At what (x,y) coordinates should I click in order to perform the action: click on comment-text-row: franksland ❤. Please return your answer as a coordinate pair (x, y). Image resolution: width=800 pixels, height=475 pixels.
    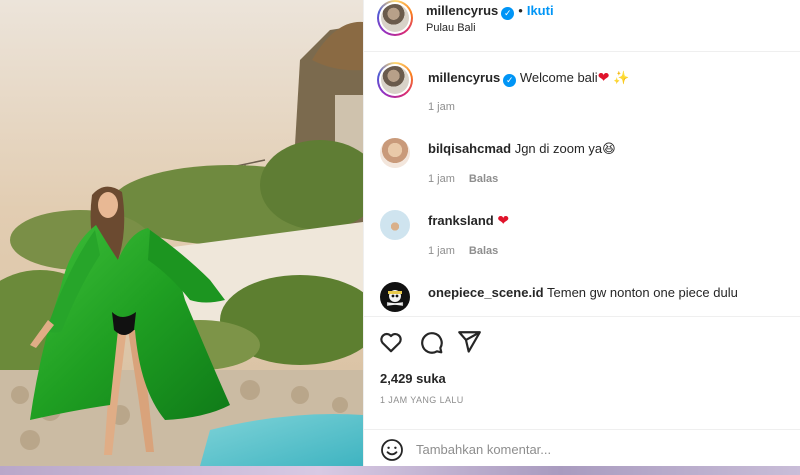
    Looking at the image, I should click on (468, 220).